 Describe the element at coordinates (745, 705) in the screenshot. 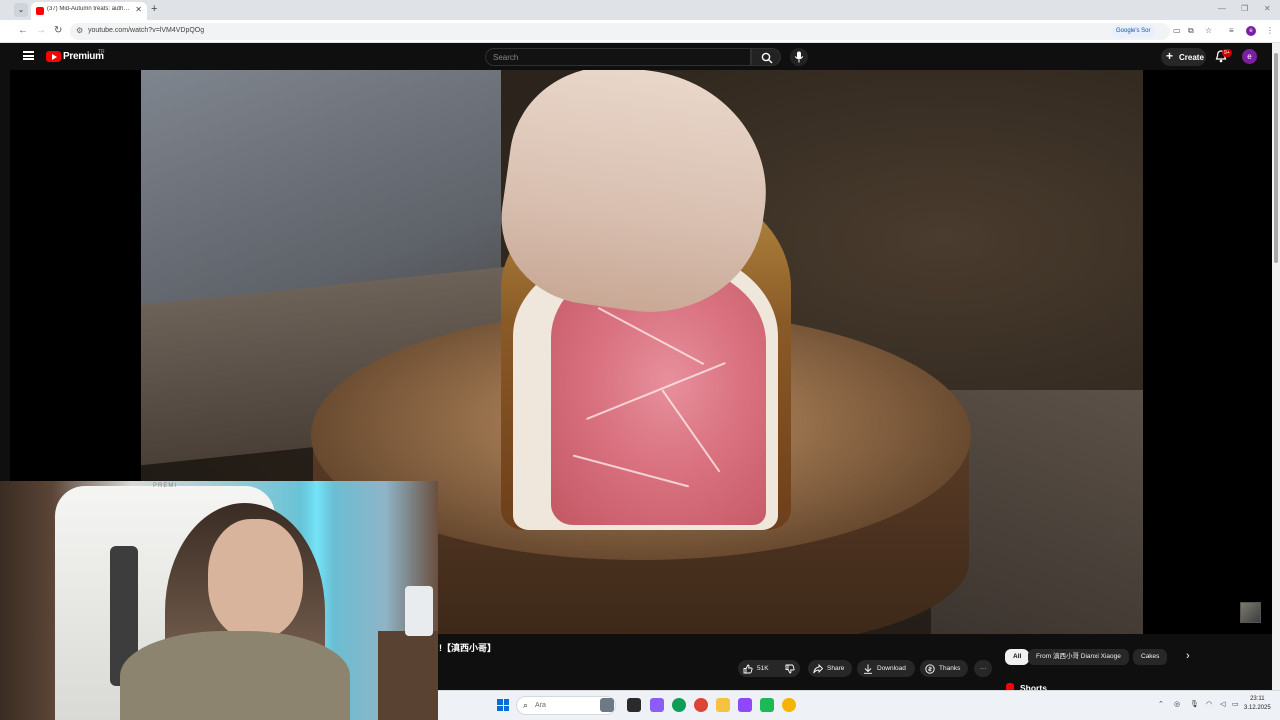

I see `twitch-app-icon` at that location.